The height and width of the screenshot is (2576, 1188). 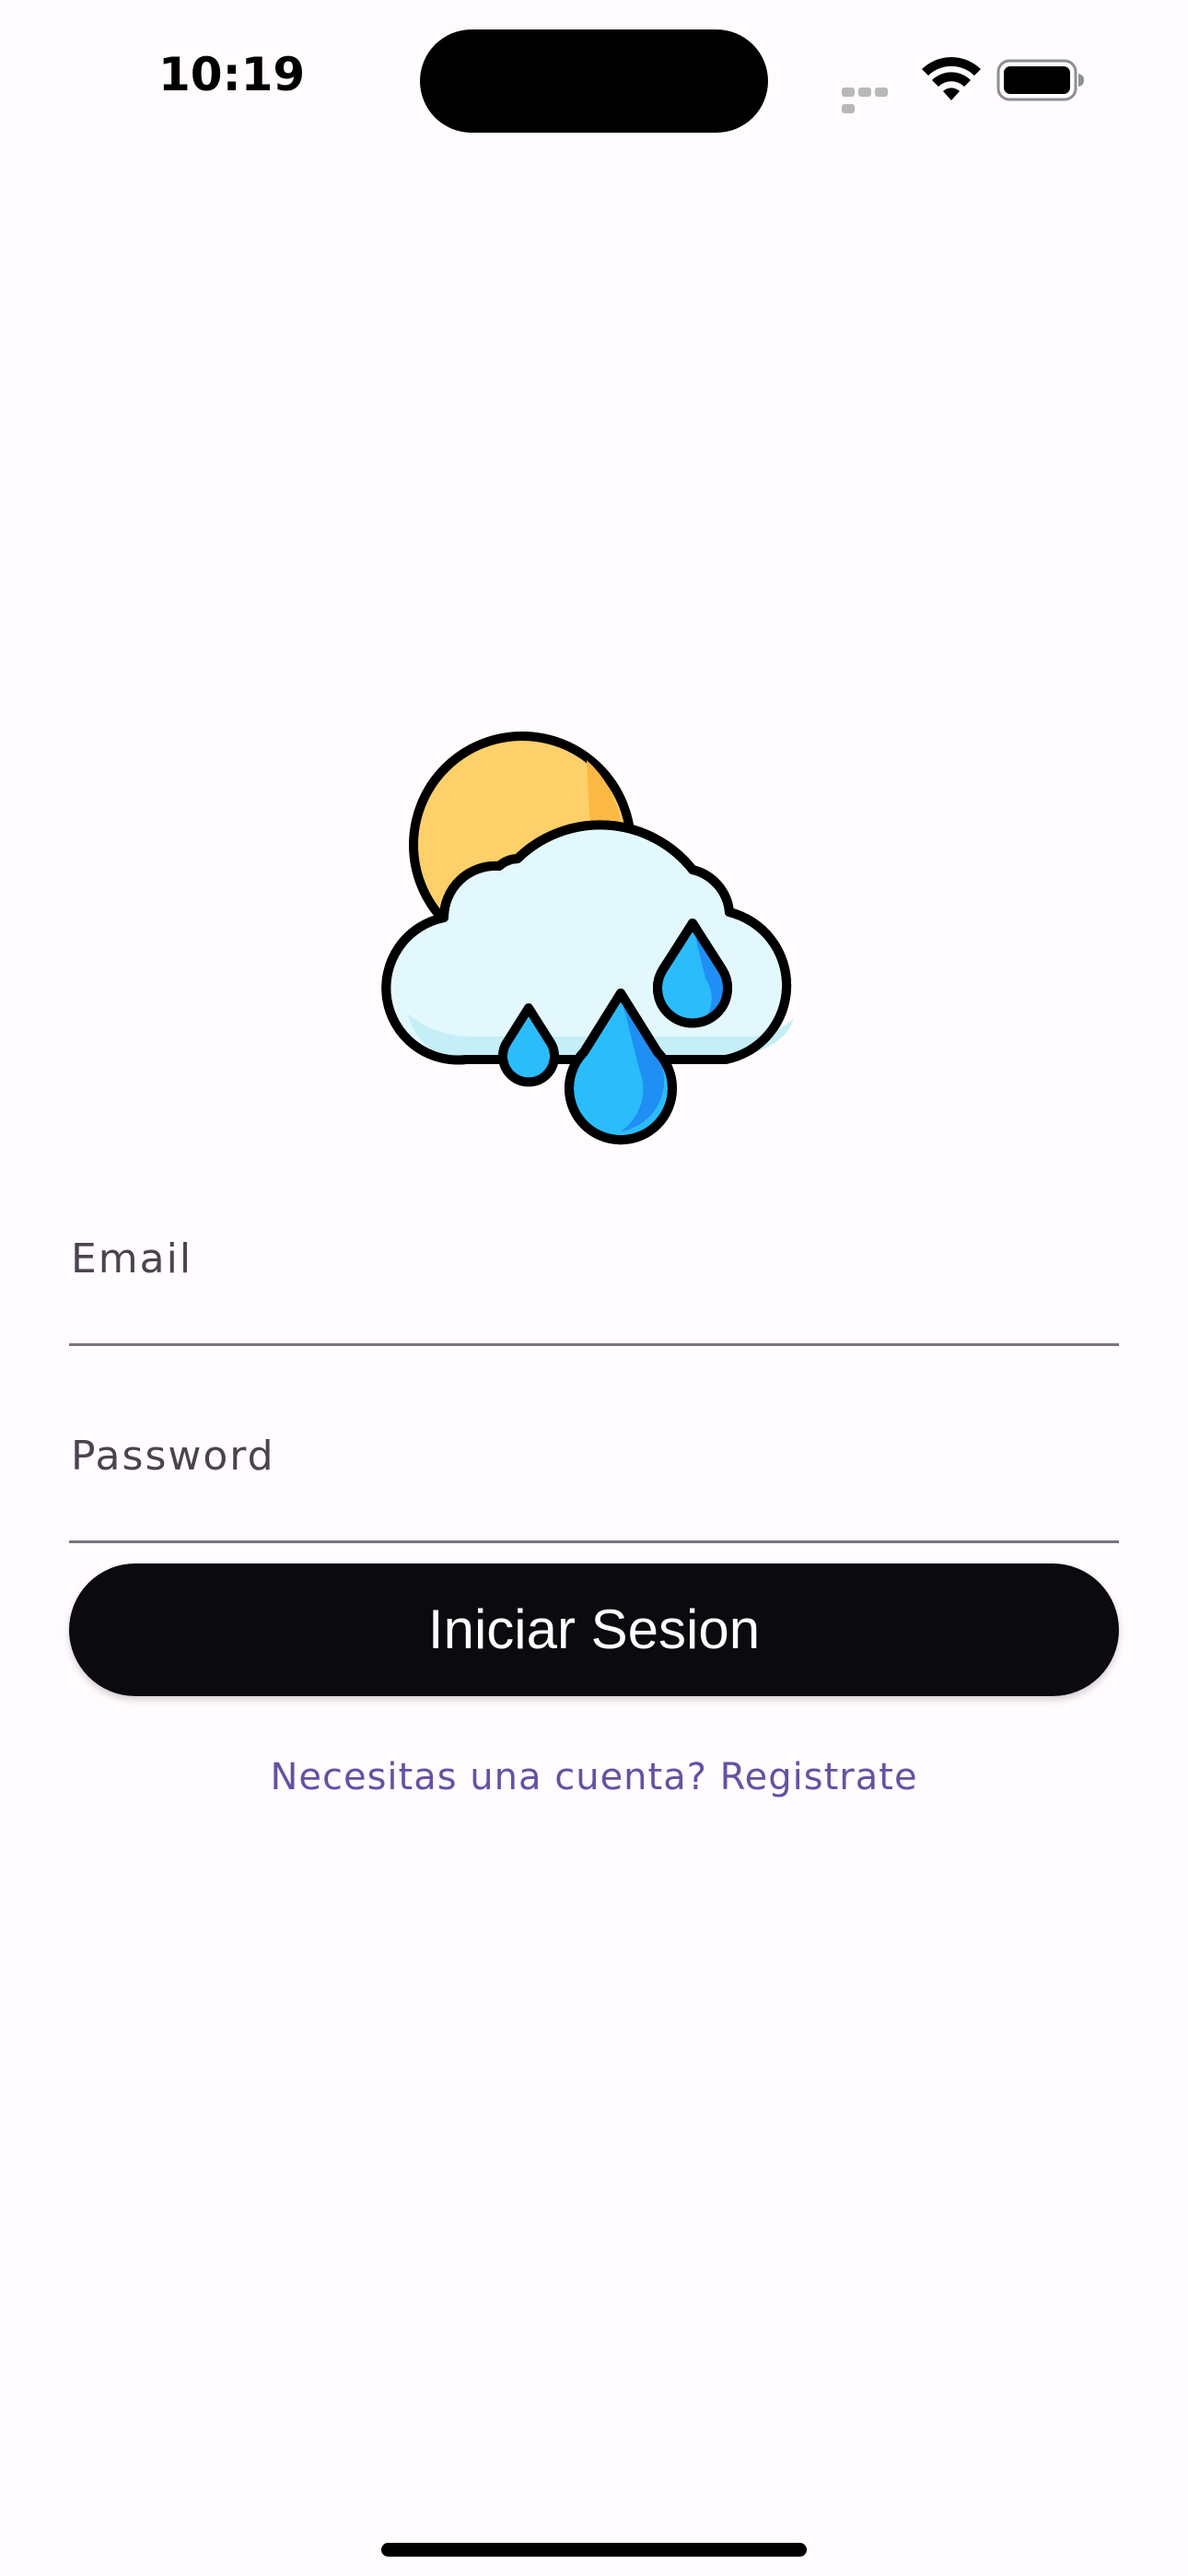 I want to click on signal-icon, so click(x=874, y=99).